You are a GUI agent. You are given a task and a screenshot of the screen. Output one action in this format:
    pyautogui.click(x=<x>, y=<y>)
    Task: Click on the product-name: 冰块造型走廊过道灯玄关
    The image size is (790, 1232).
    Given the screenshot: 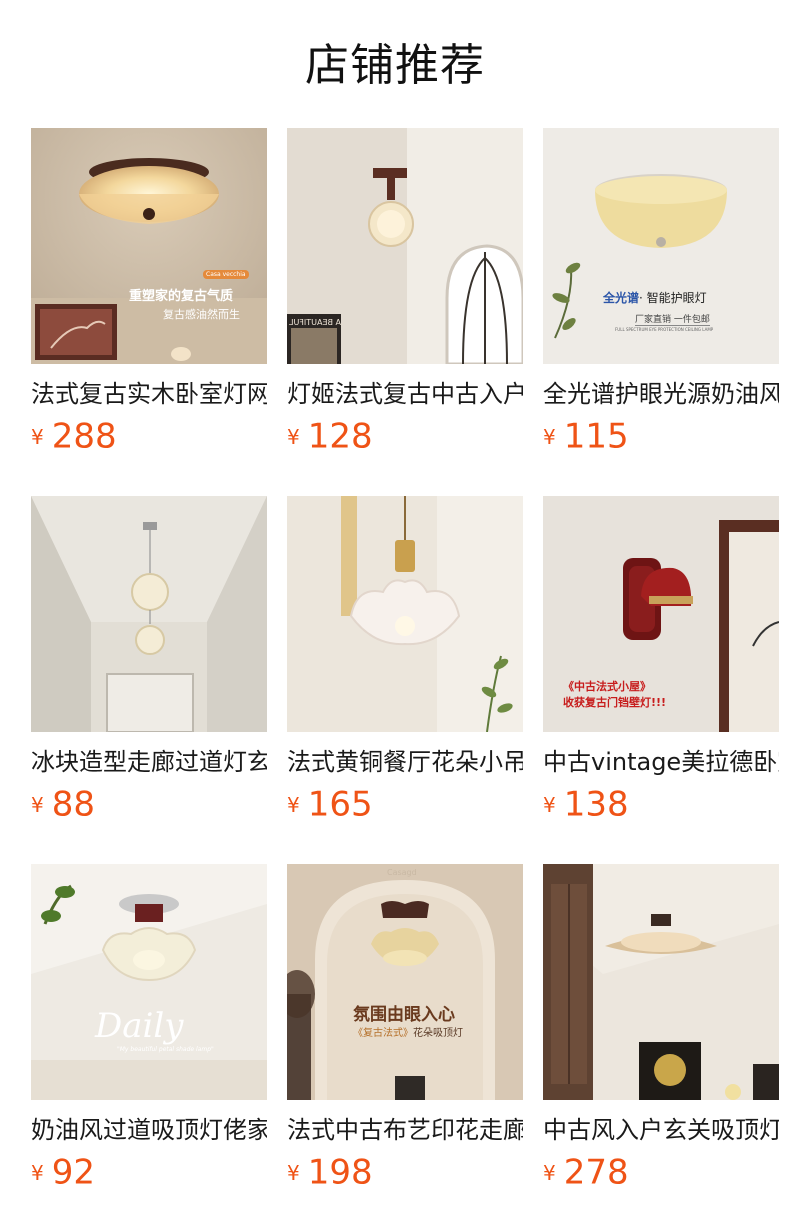 What is the action you would take?
    pyautogui.click(x=149, y=762)
    